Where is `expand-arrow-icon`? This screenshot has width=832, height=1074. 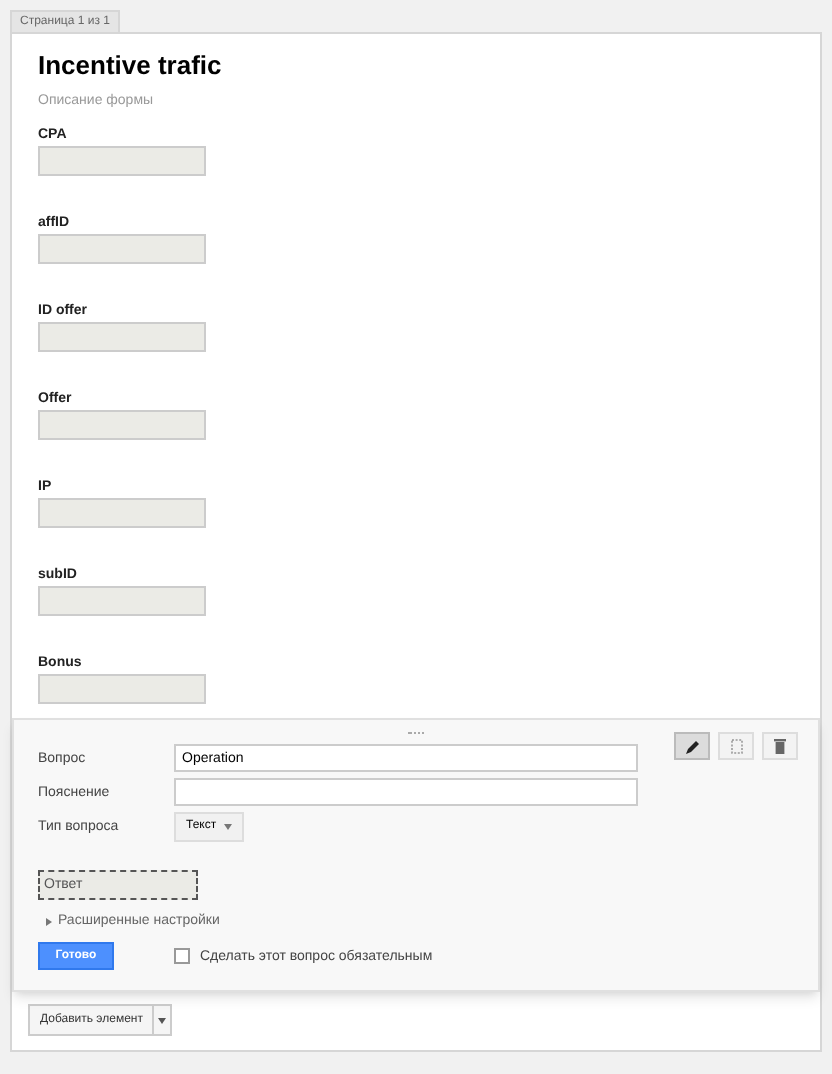 expand-arrow-icon is located at coordinates (49, 921).